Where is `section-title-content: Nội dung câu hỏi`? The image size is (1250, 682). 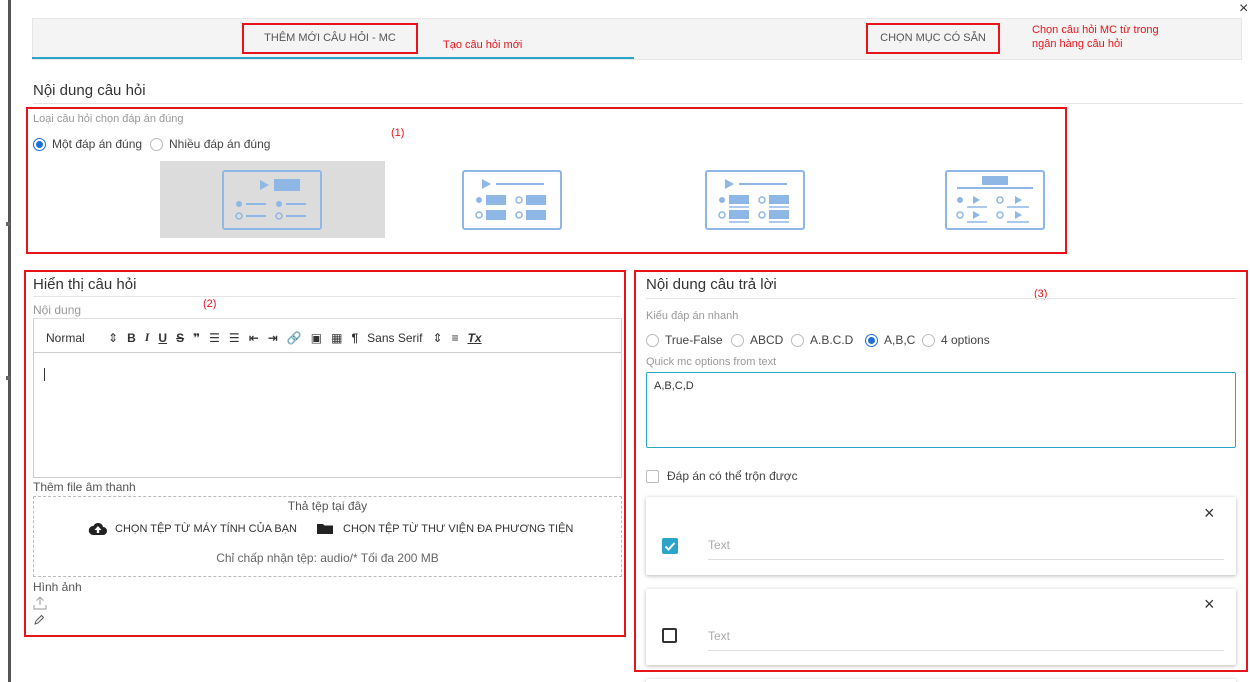 section-title-content: Nội dung câu hỏi is located at coordinates (89, 90).